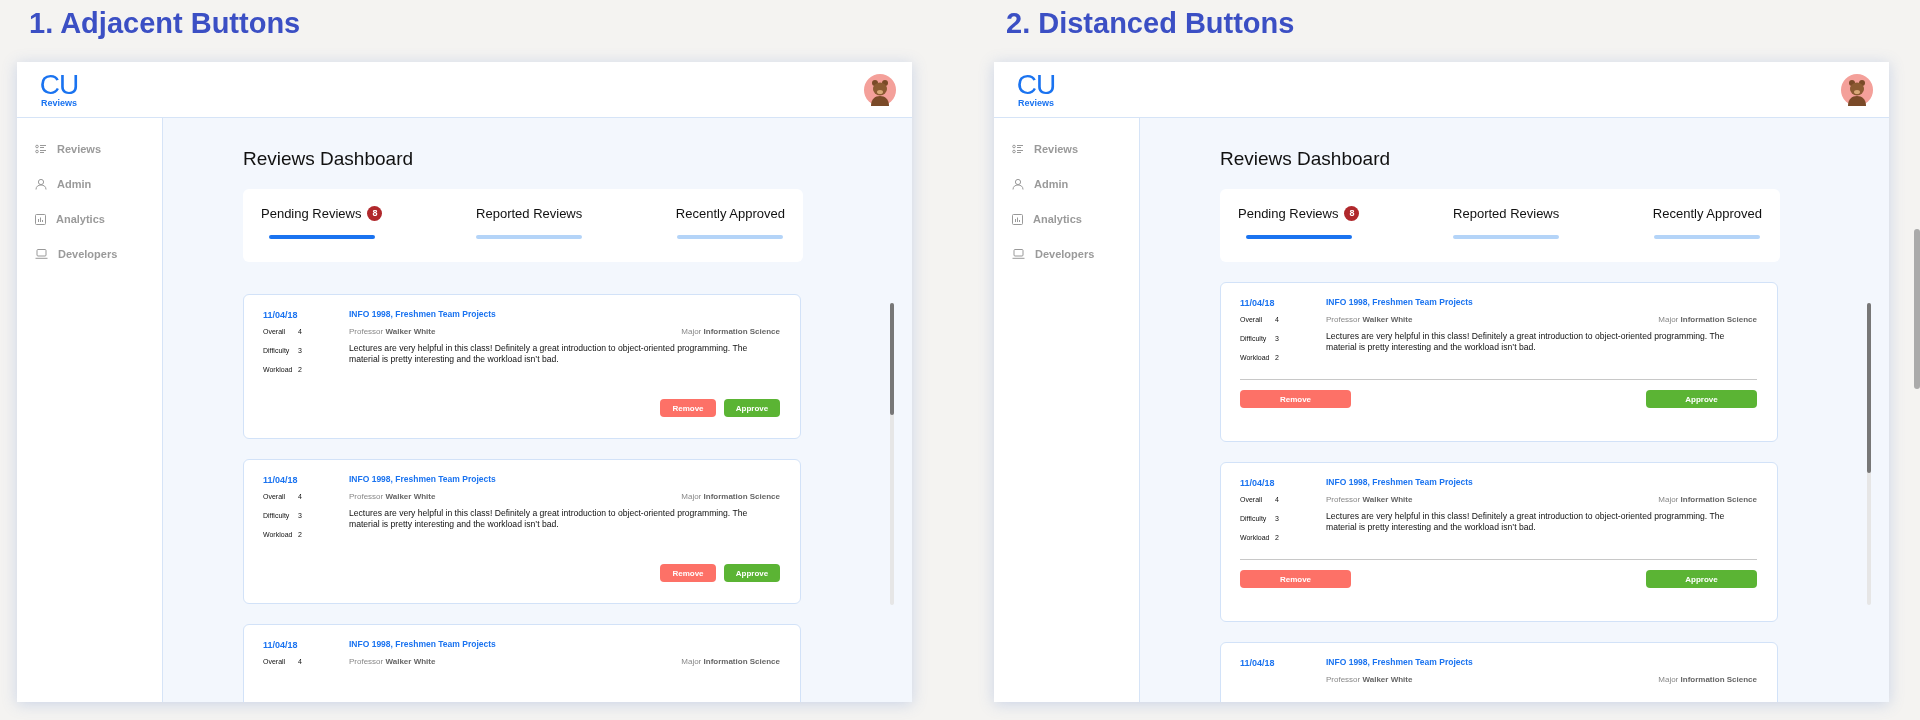 This screenshot has height=720, width=1920. I want to click on page-scrollbar, so click(1917, 309).